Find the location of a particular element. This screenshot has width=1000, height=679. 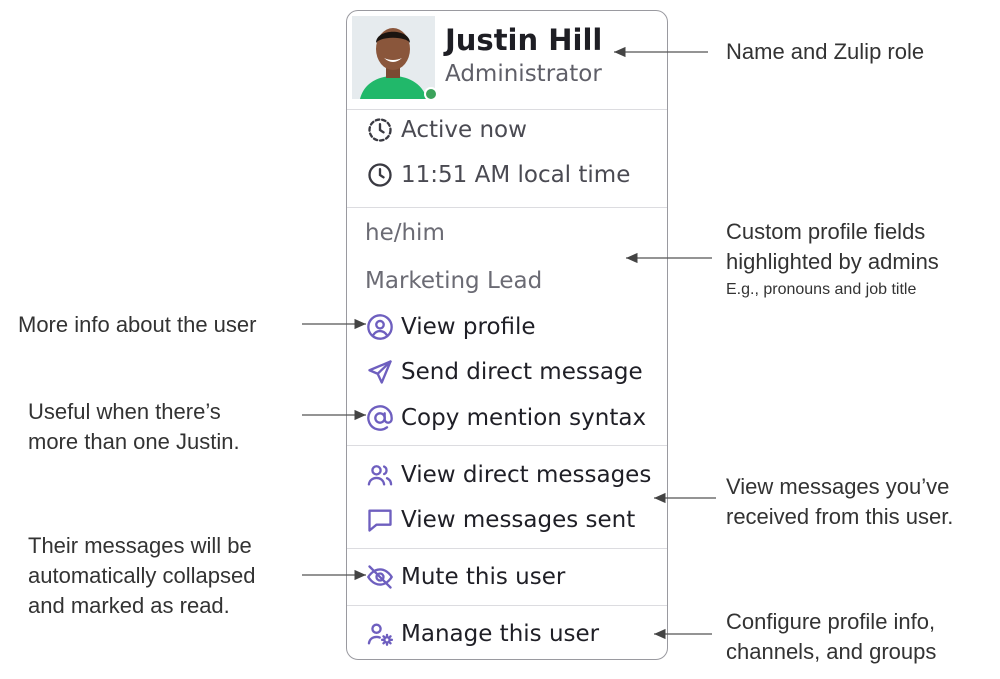

annotation-name-role: Name and Zulip role is located at coordinates (825, 51).